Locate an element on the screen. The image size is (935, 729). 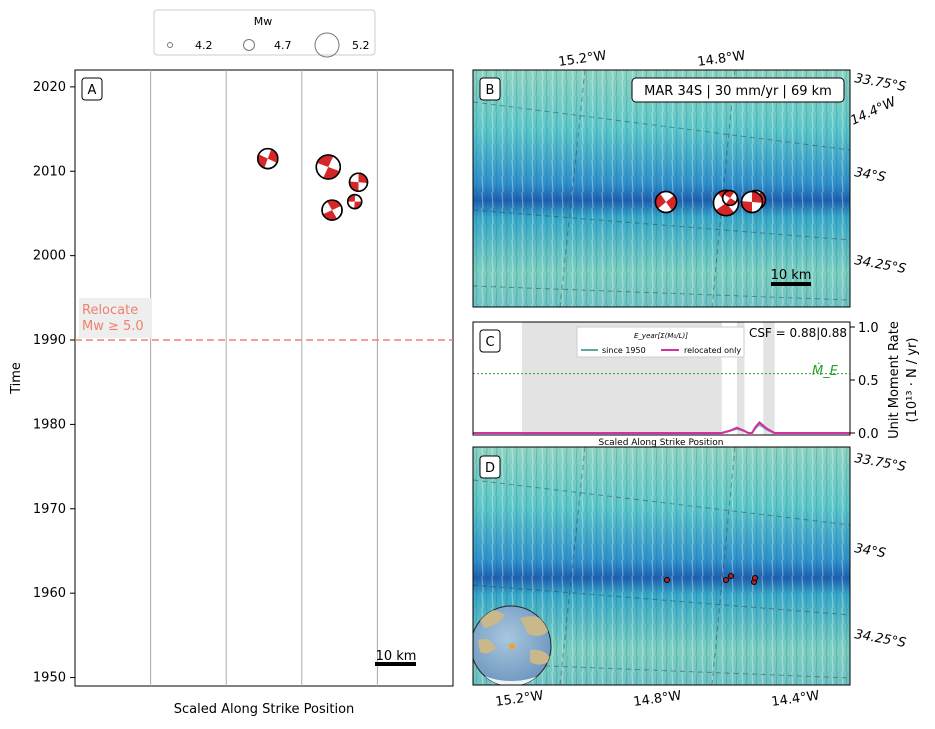
relocate-mw-label: Mw ≥ 5.0 is located at coordinates (113, 326).